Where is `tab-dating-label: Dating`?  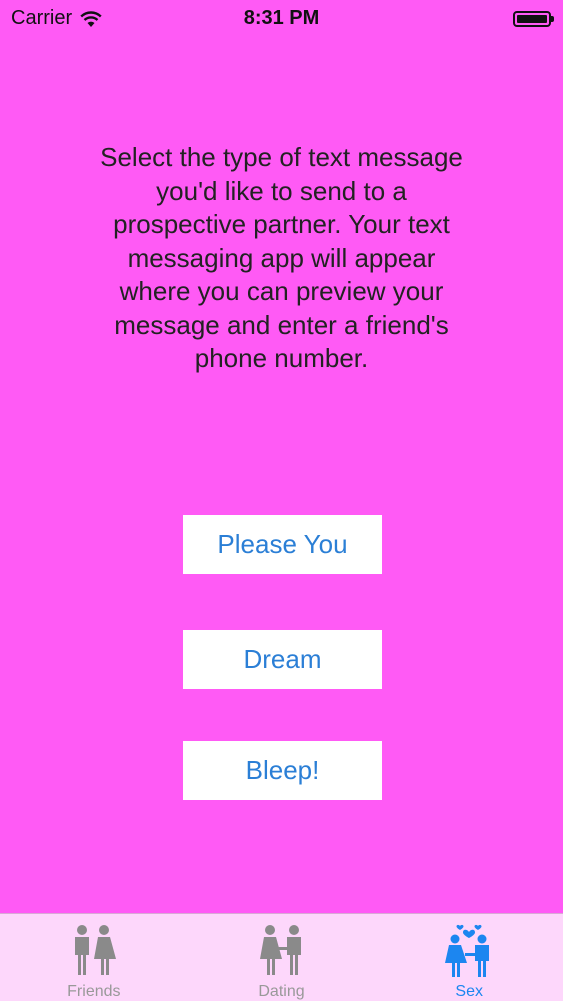
tab-dating-label: Dating is located at coordinates (281, 991).